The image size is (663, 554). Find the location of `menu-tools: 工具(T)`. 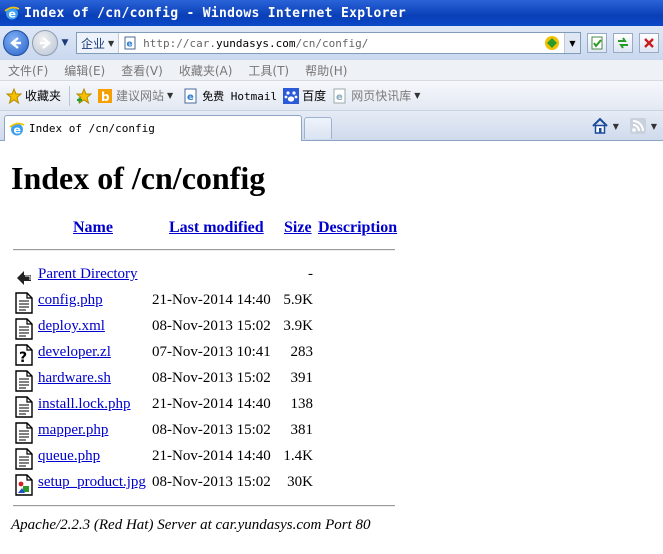

menu-tools: 工具(T) is located at coordinates (268, 70).